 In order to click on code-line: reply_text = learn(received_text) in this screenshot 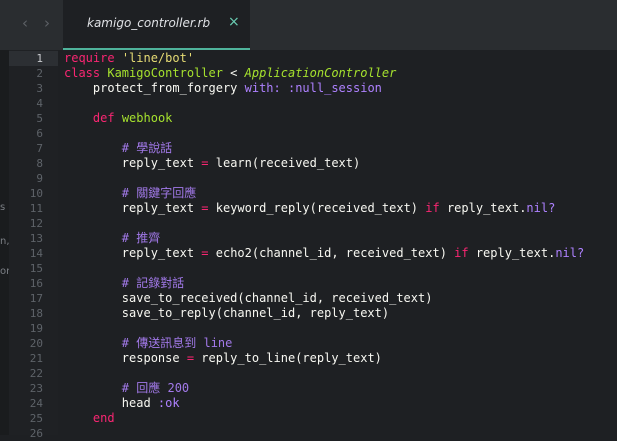, I will do `click(212, 163)`.